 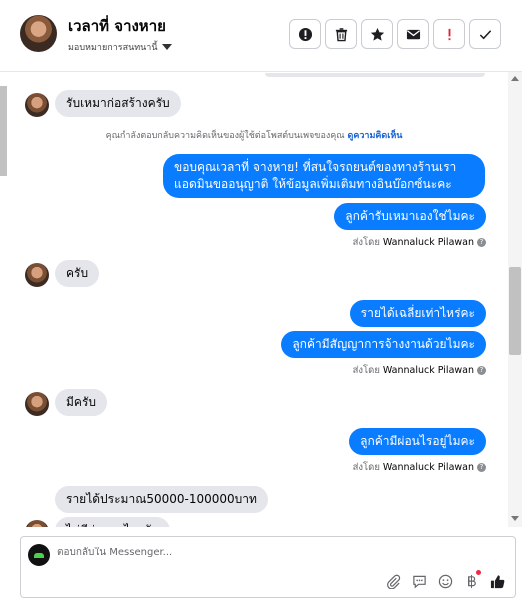 What do you see at coordinates (515, 518) in the screenshot?
I see `scroll-down-arrow-icon` at bounding box center [515, 518].